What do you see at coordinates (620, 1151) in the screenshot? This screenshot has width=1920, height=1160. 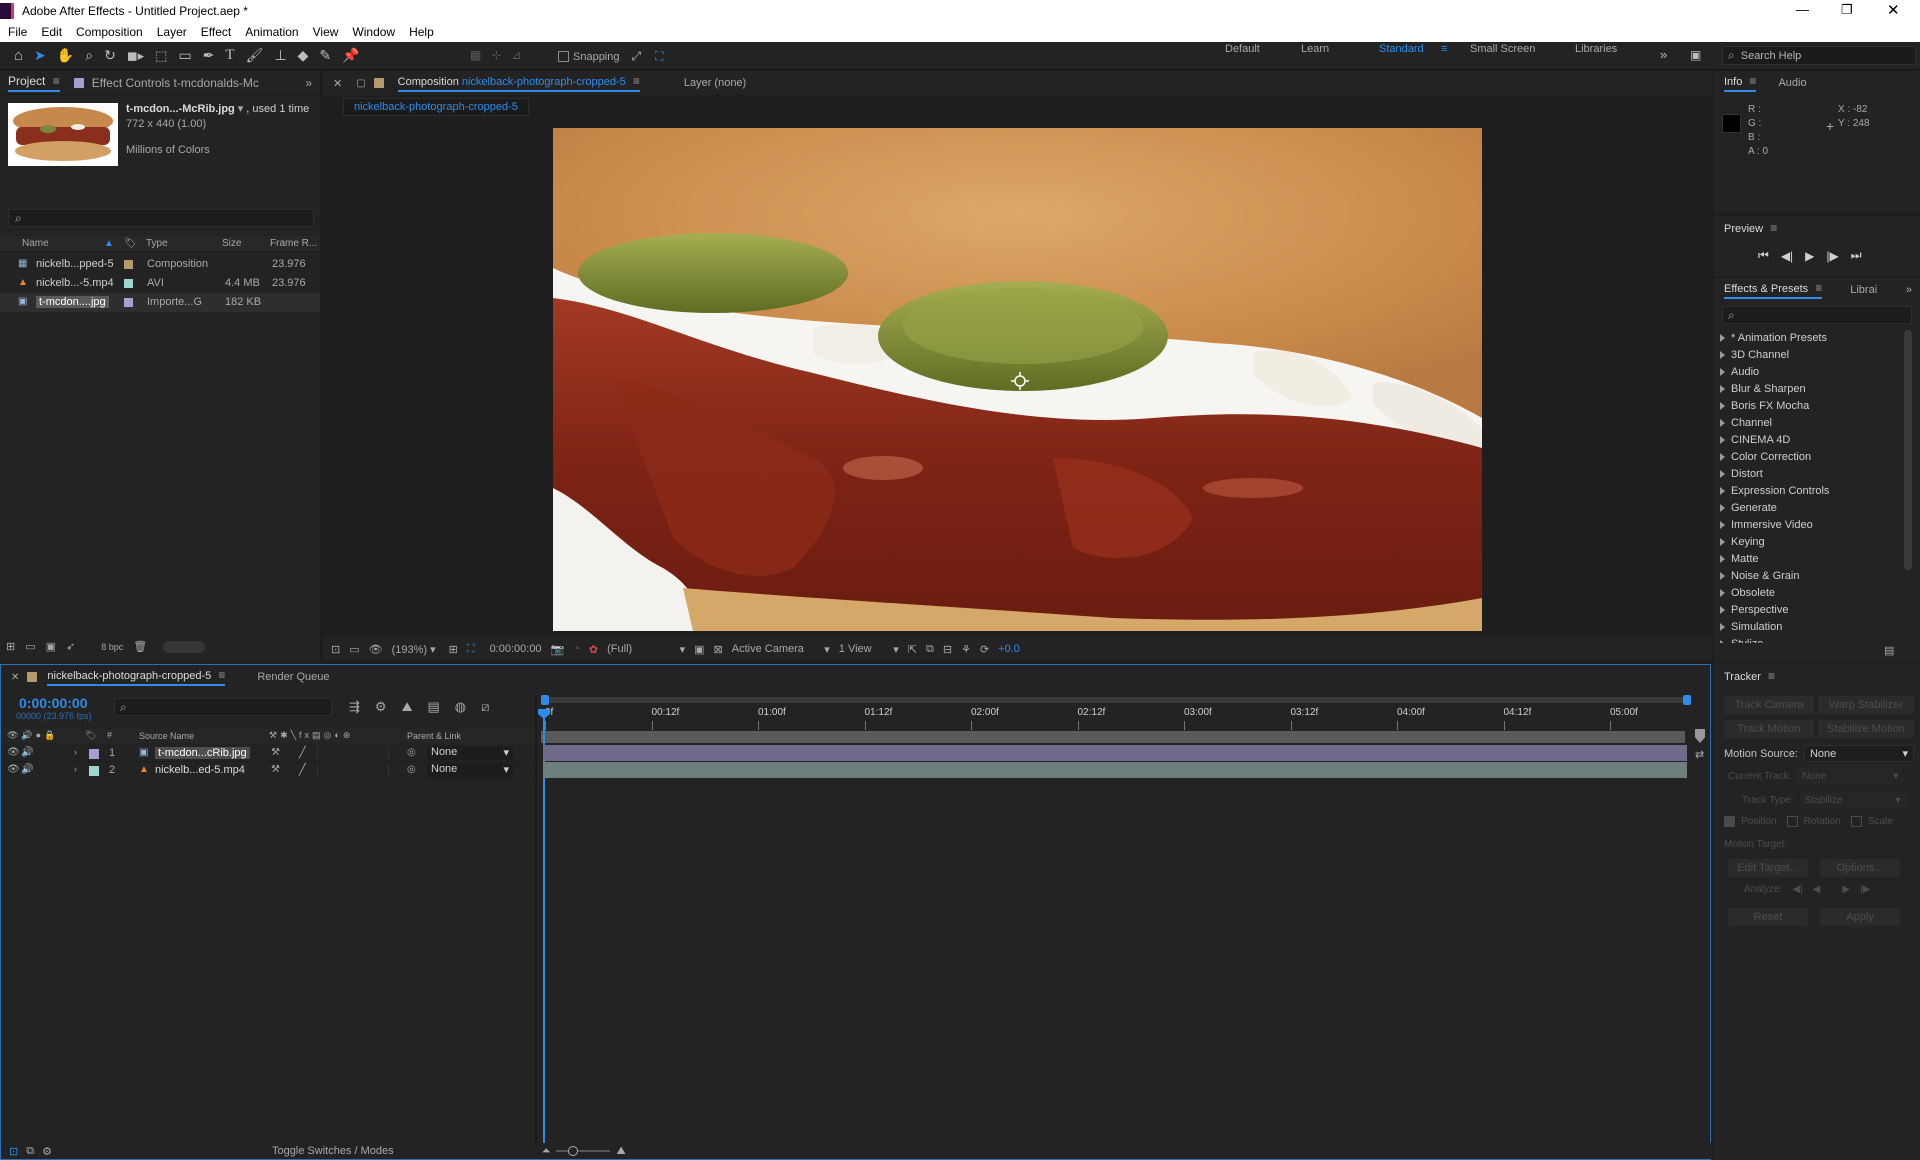 I see `zoom-in-icon: ⛰` at bounding box center [620, 1151].